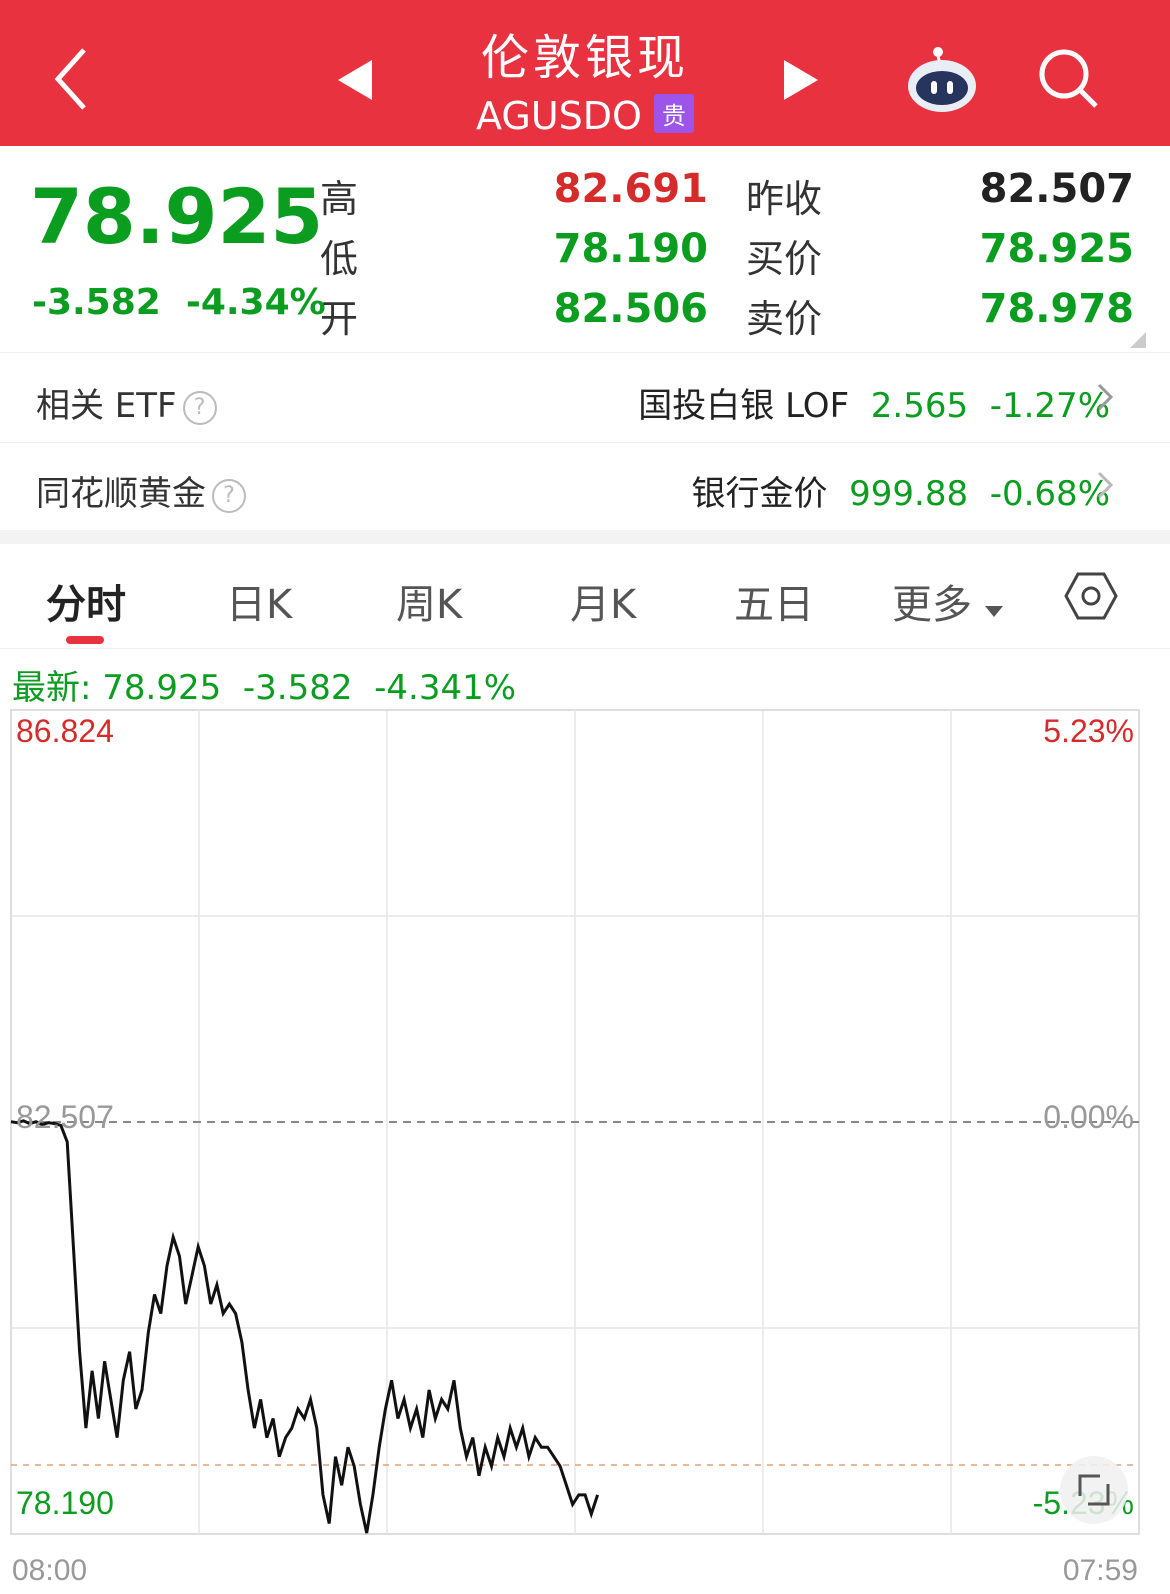  Describe the element at coordinates (65, 1117) in the screenshot. I see `y-ref-label: 82.507` at that location.